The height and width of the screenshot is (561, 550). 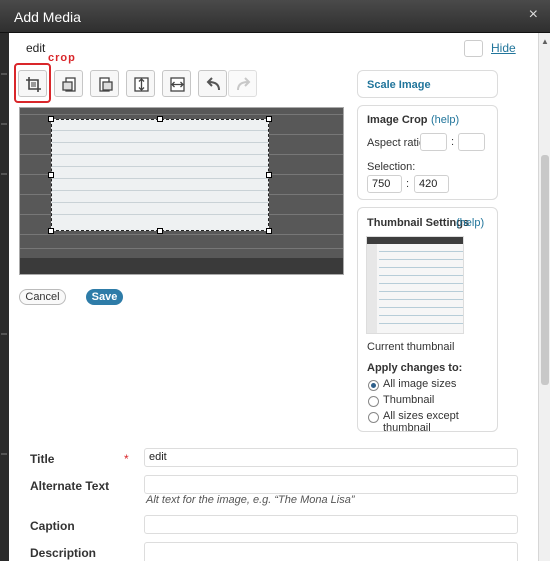 What do you see at coordinates (63, 553) in the screenshot?
I see `description-label: Description` at bounding box center [63, 553].